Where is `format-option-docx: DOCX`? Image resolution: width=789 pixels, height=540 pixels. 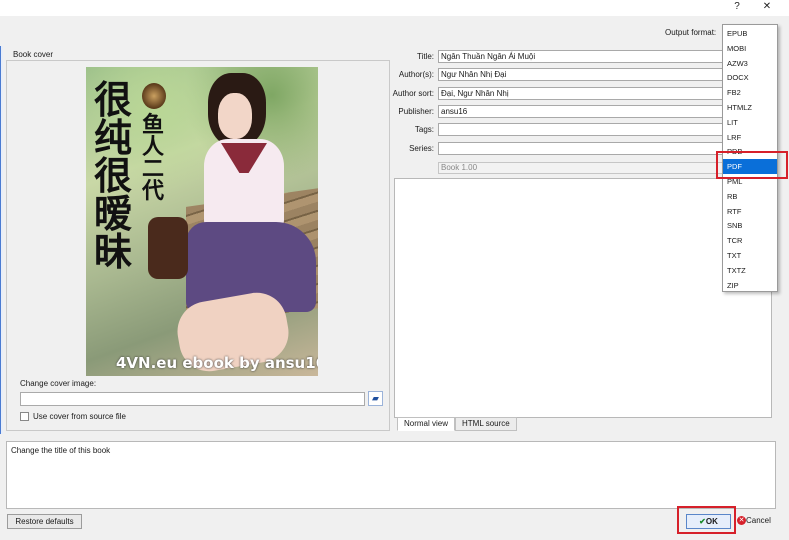
format-option-docx: DOCX is located at coordinates (750, 77).